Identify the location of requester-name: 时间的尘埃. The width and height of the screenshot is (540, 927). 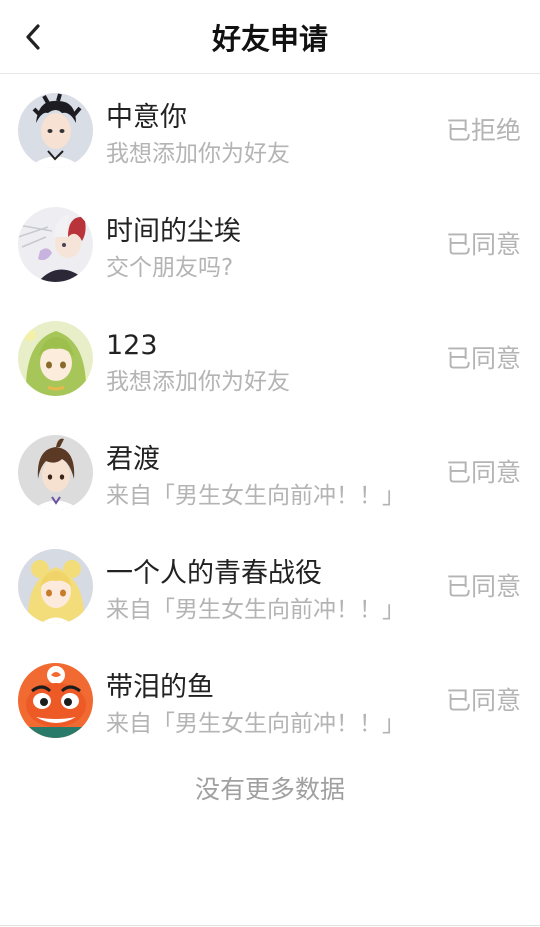
(173, 231).